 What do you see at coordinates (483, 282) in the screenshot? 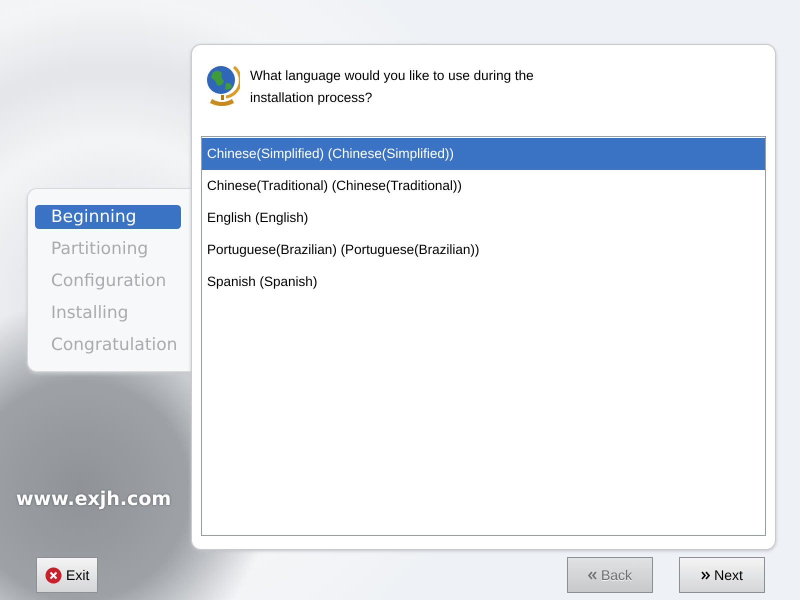
I see `language-item: Spanish (Spanish)` at bounding box center [483, 282].